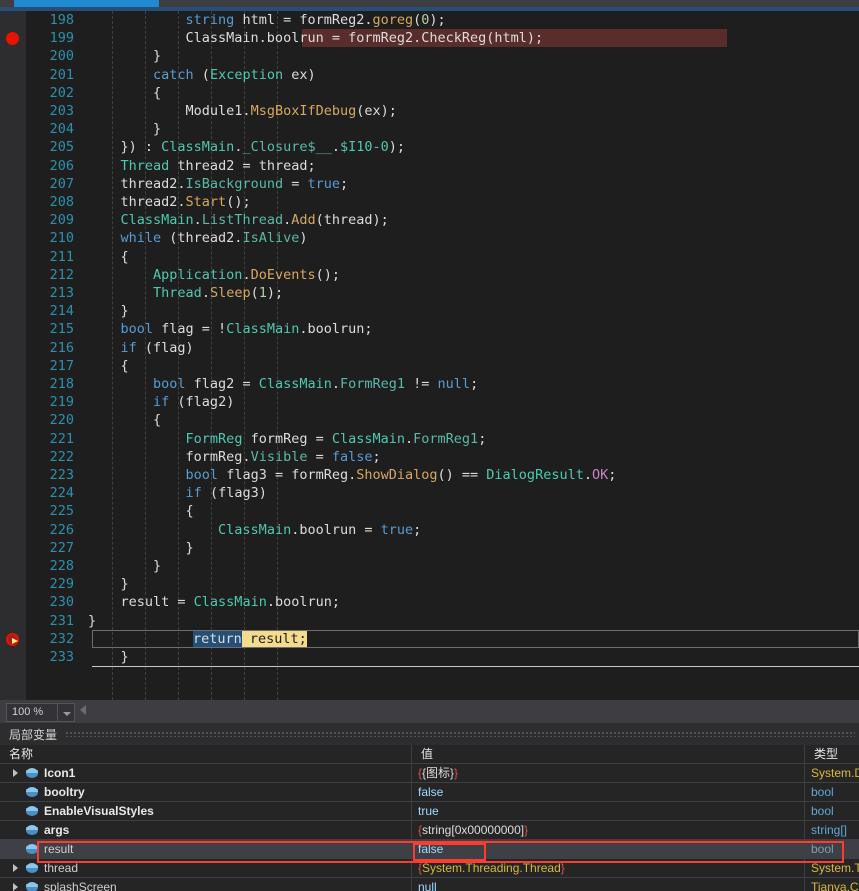 This screenshot has height=891, width=859. What do you see at coordinates (247, 147) in the screenshot?
I see `line-text: }) : ClassMain._Closure$__.$I10-0);` at bounding box center [247, 147].